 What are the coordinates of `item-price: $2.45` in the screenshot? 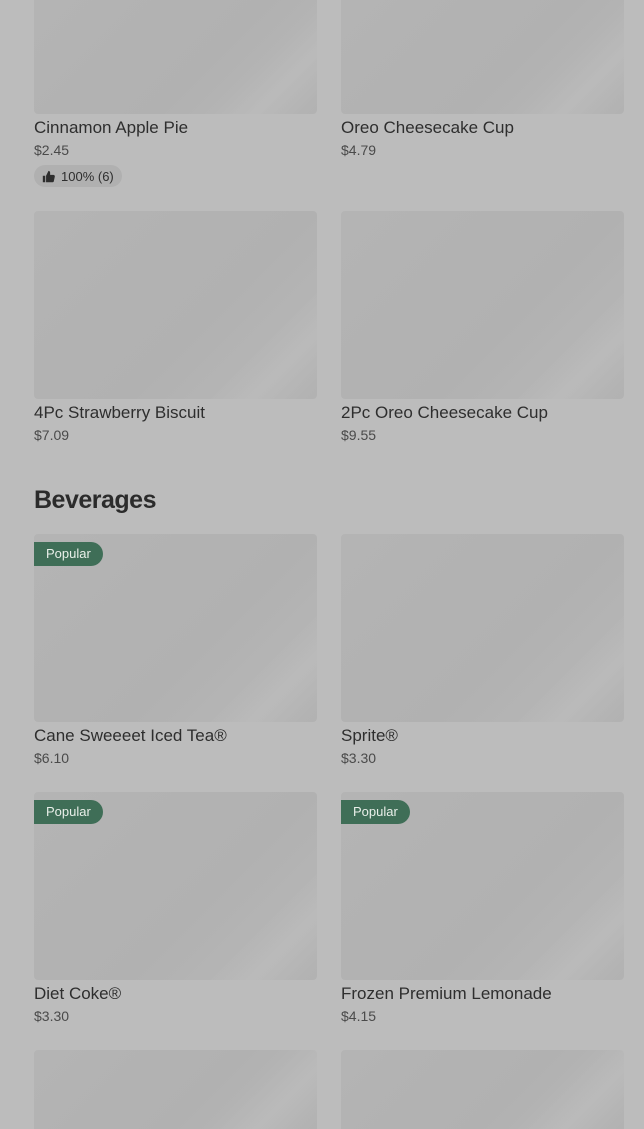 It's located at (52, 150).